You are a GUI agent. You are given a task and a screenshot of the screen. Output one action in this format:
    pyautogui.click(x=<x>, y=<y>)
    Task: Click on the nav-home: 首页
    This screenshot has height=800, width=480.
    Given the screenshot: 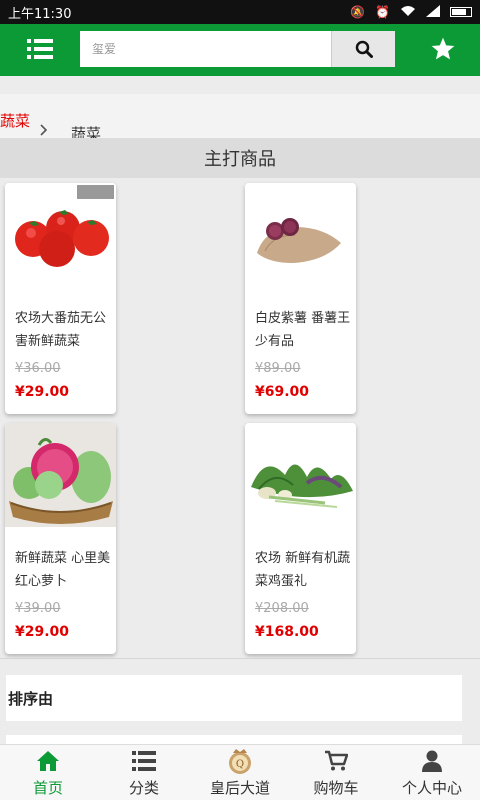 What is the action you would take?
    pyautogui.click(x=48, y=772)
    